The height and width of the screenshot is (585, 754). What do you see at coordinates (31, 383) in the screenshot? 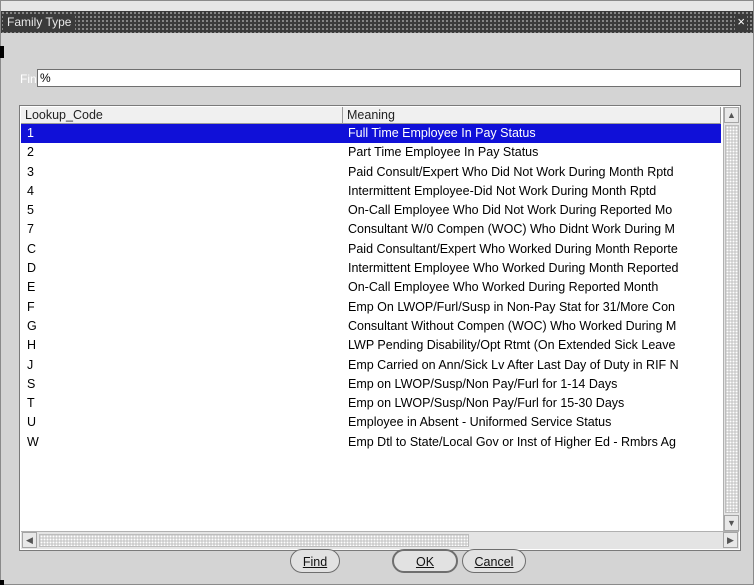
I see `lookup-code-cell: S` at bounding box center [31, 383].